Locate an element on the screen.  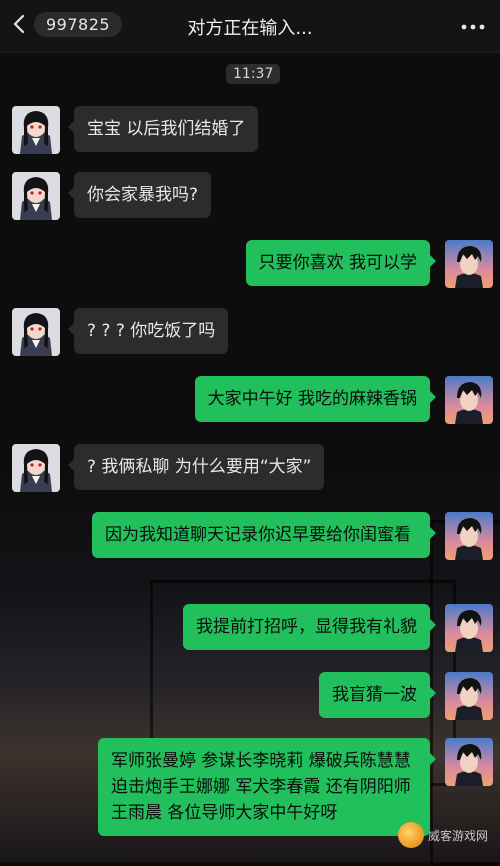
watermark-logo-icon is located at coordinates (410, 835).